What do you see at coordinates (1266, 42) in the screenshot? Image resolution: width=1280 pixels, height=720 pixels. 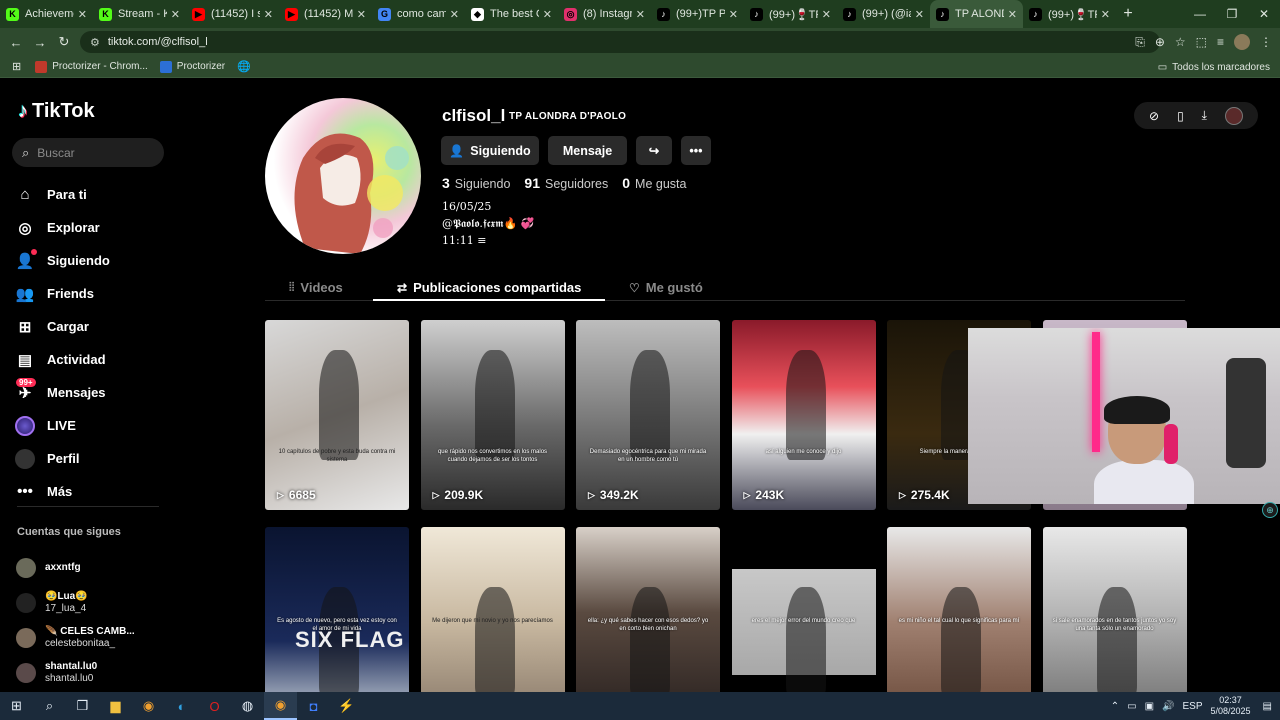 I see `menu-icon: ⋮` at bounding box center [1266, 42].